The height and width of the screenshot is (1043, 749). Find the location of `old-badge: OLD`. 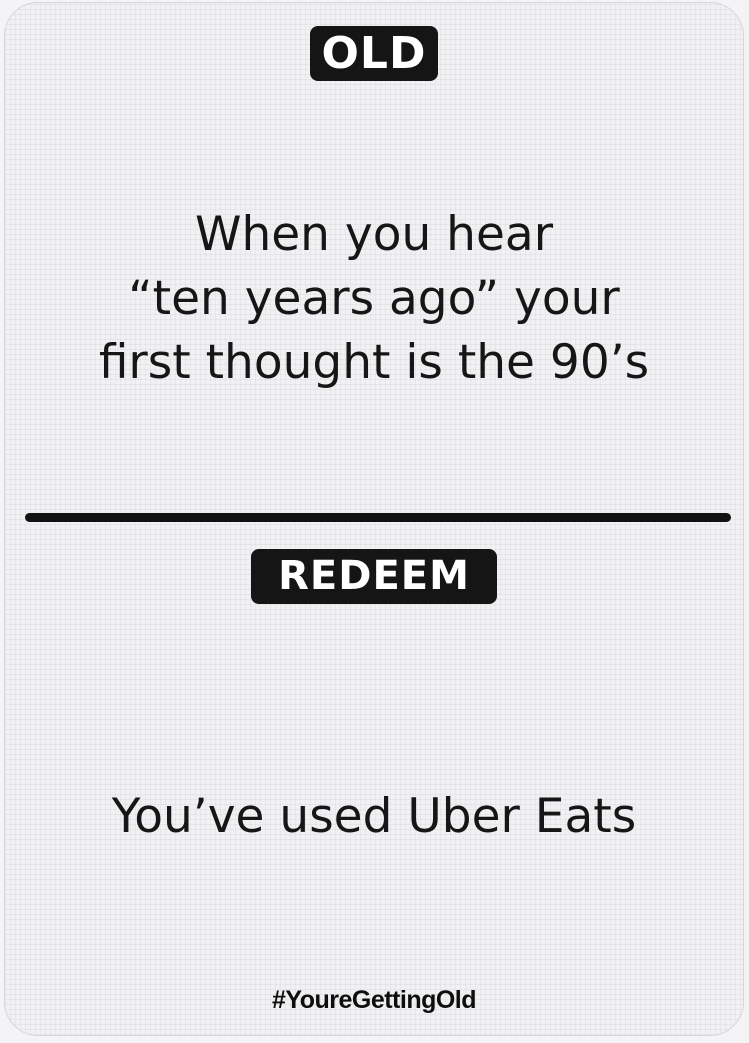

old-badge: OLD is located at coordinates (374, 53).